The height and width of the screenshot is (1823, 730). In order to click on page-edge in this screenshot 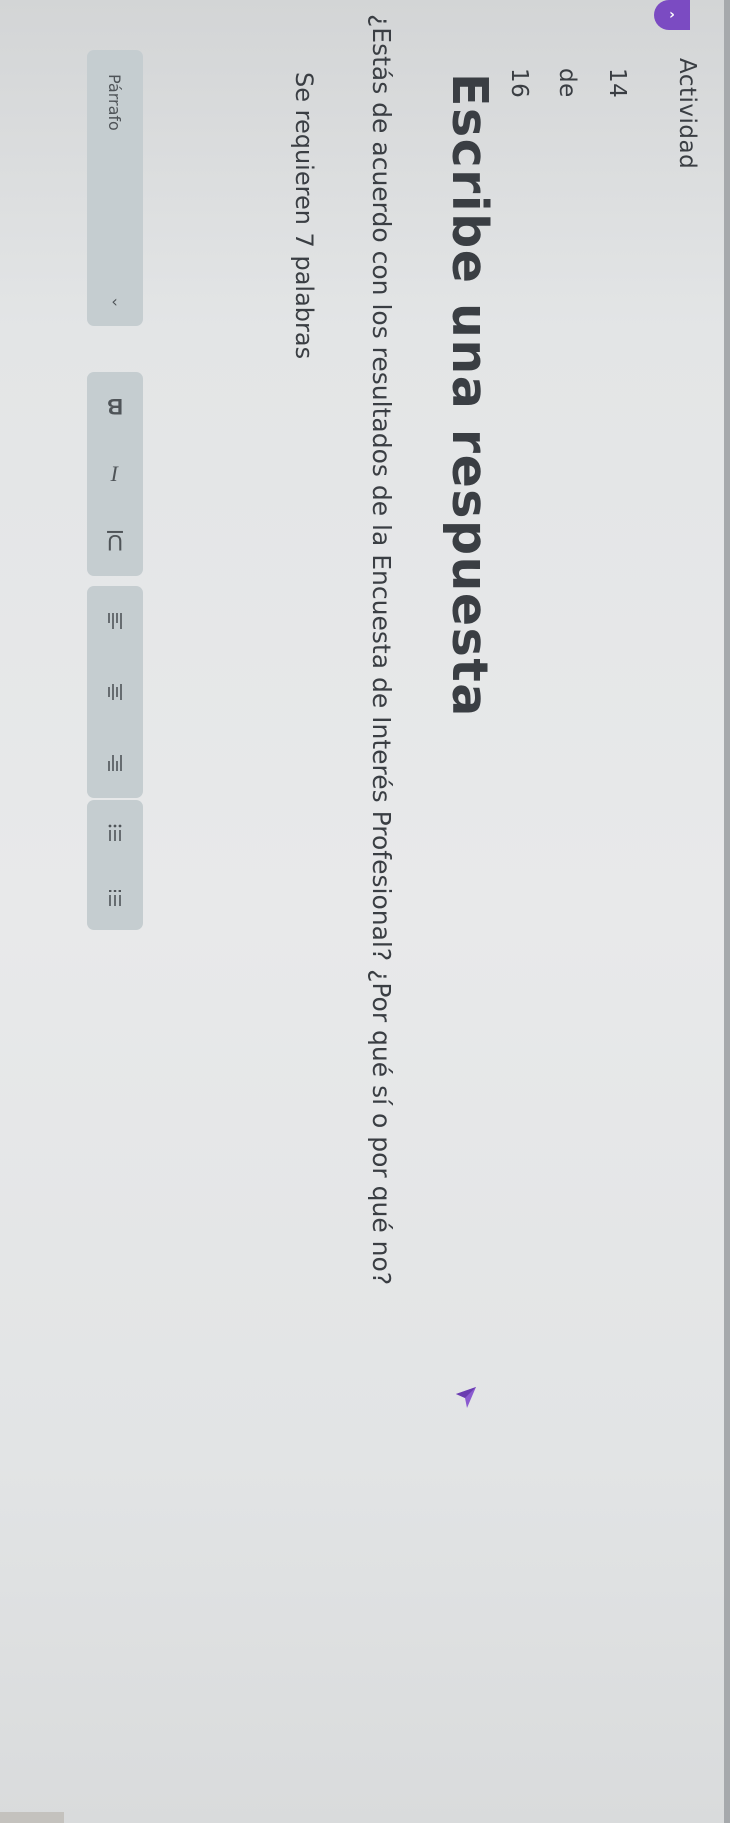, I will do `click(32, 1817)`.